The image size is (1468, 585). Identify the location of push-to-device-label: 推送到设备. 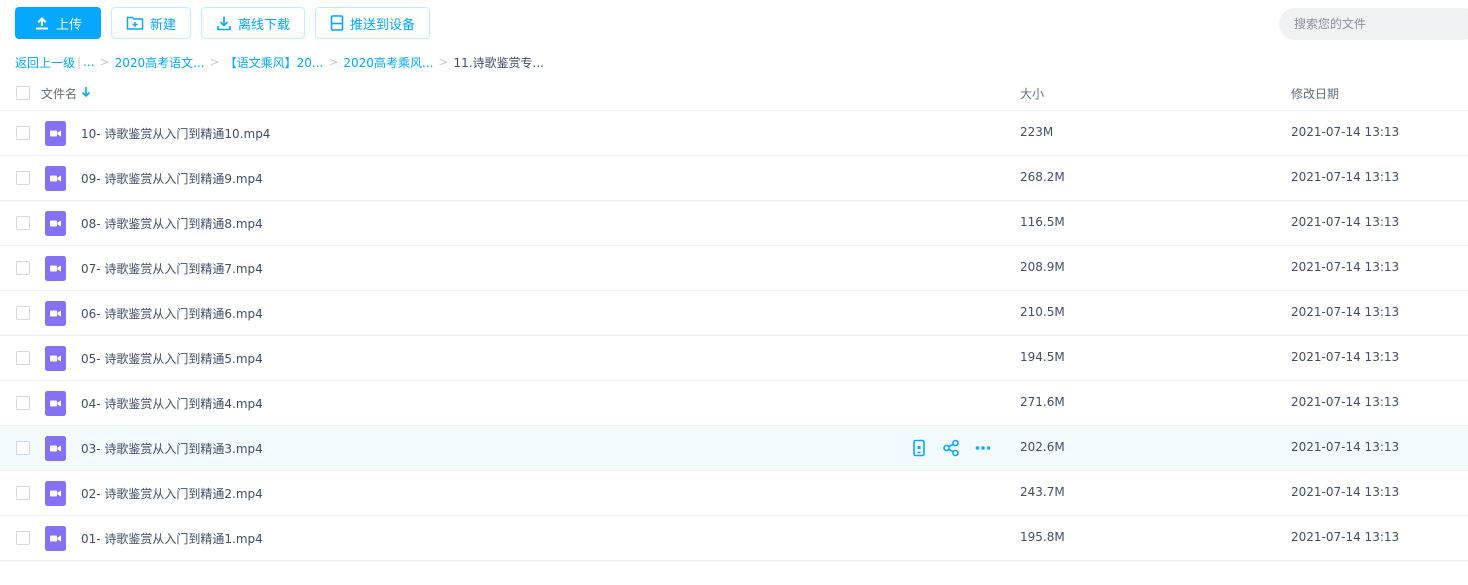
(383, 25).